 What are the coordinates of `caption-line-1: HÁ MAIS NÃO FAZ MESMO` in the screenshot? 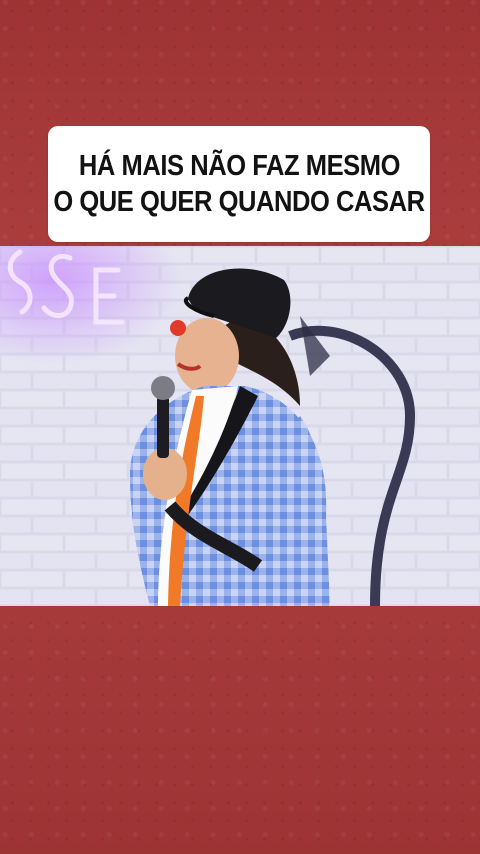 It's located at (239, 166).